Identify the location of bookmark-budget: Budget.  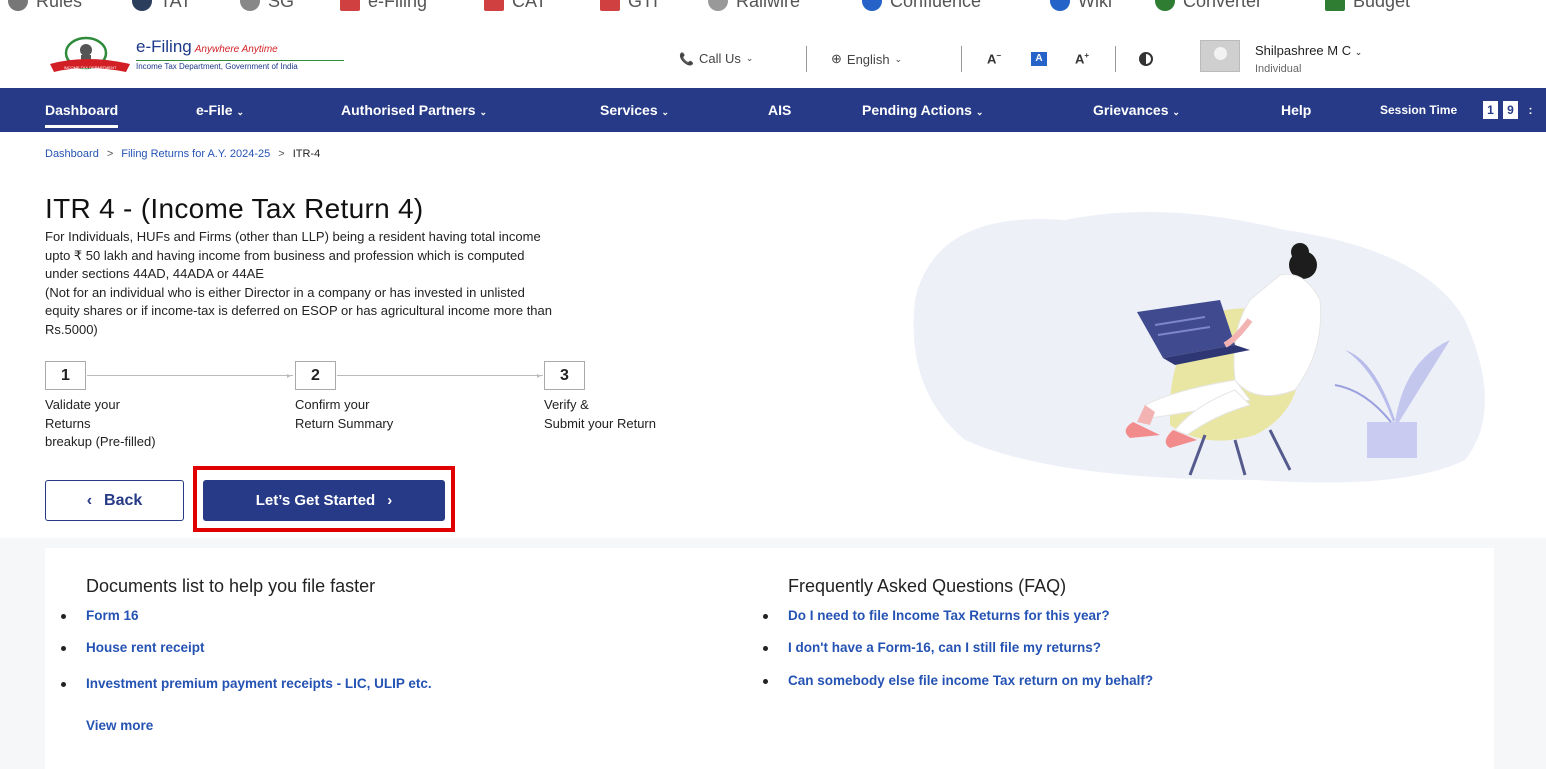
(1367, 6).